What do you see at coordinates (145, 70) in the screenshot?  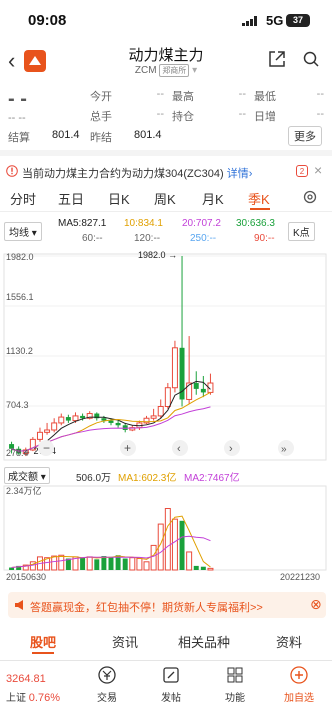 I see `contract-code: ZCM` at bounding box center [145, 70].